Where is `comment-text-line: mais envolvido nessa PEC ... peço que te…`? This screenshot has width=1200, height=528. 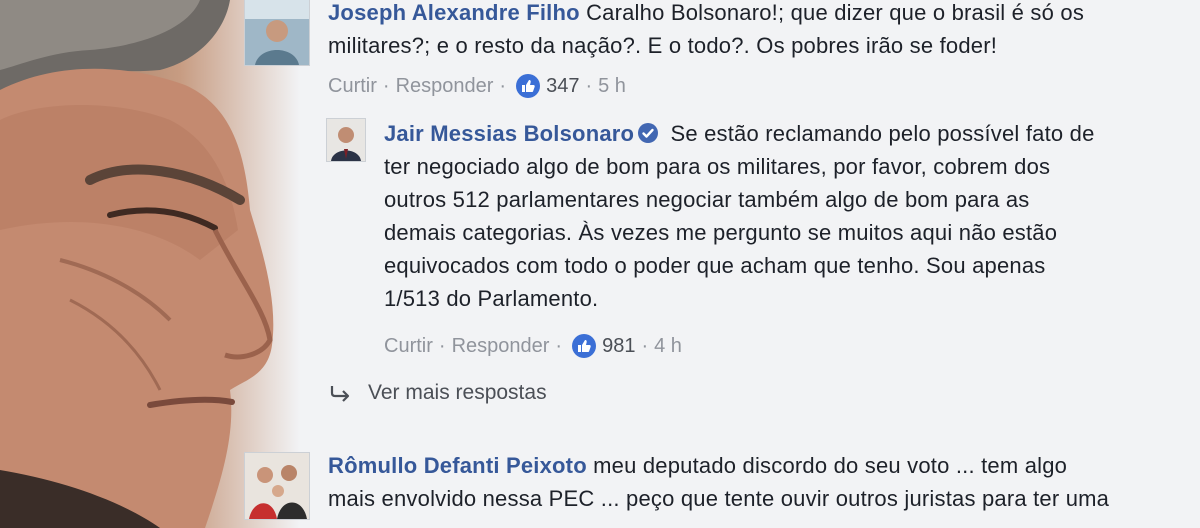
comment-text-line: mais envolvido nessa PEC ... peço que te… is located at coordinates (719, 498).